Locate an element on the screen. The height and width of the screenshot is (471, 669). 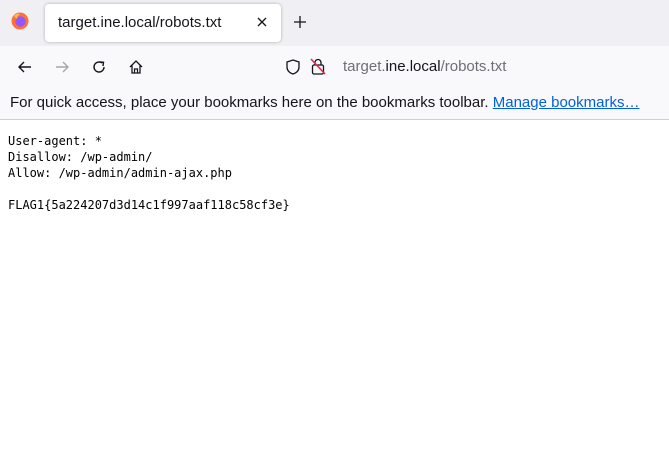
reload-icon is located at coordinates (99, 67).